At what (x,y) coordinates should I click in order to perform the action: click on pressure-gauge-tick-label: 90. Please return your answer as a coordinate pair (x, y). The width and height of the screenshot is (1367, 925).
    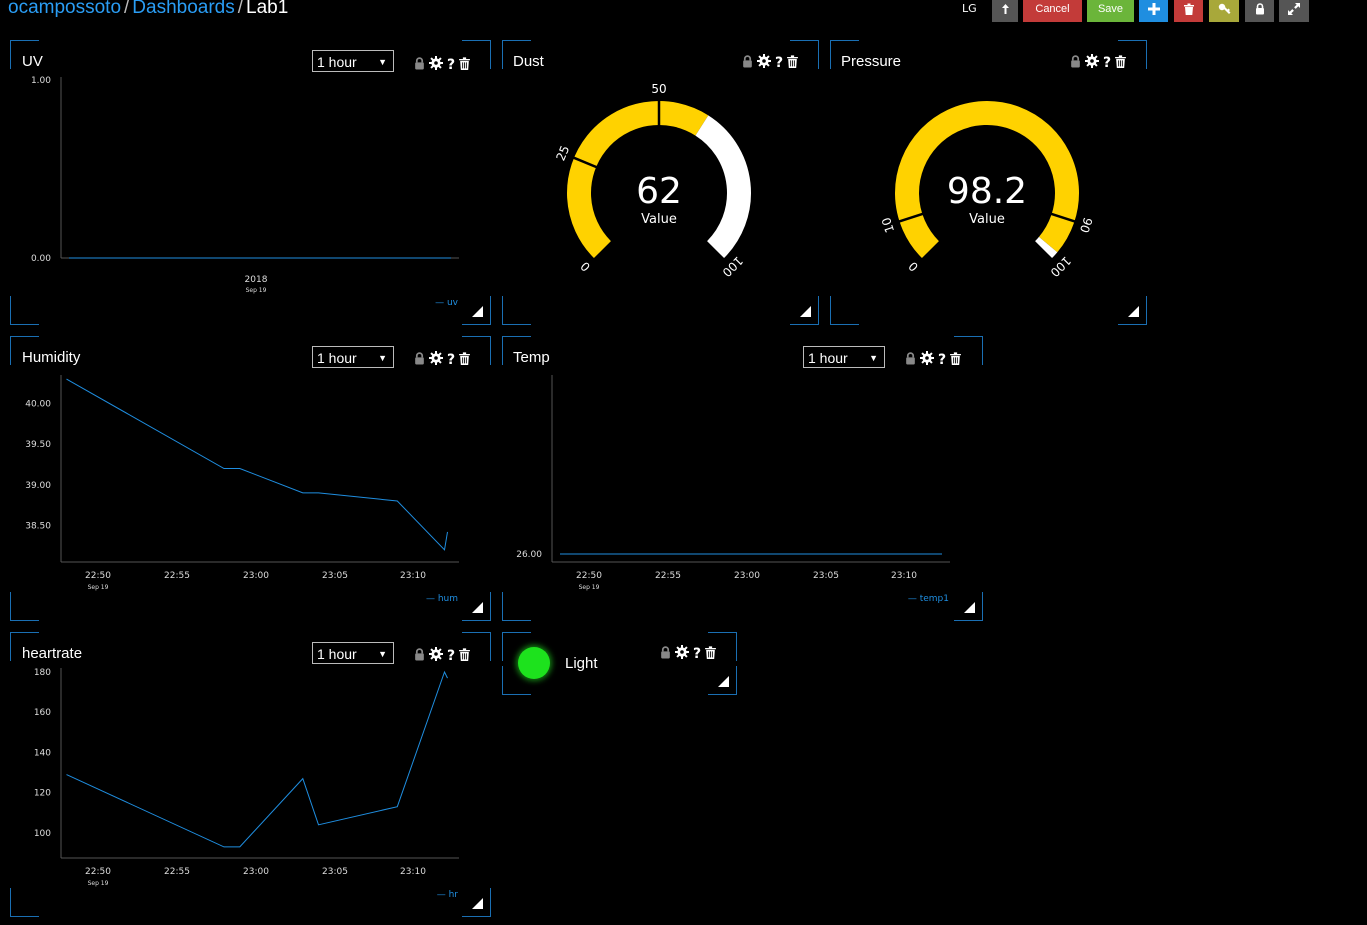
    Looking at the image, I should click on (1086, 225).